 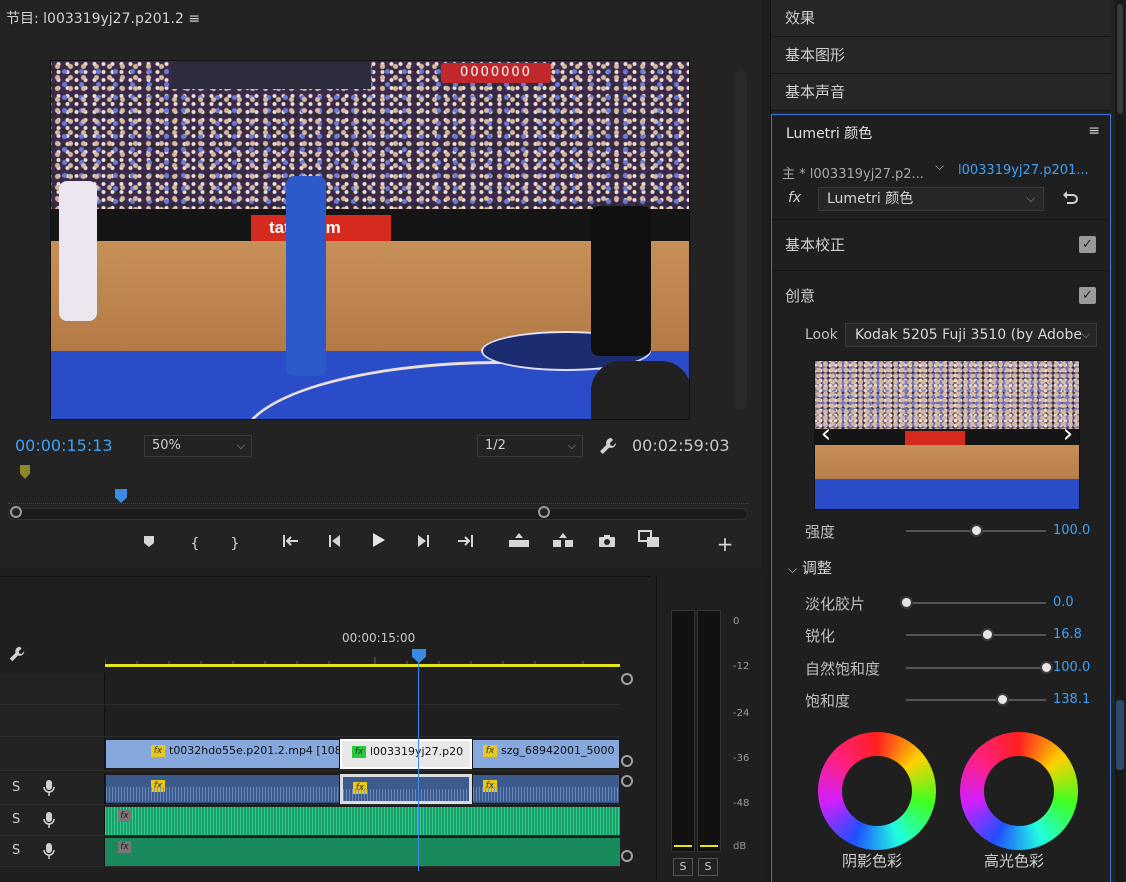 What do you see at coordinates (1067, 634) in the screenshot?
I see `slider-value: 16.8` at bounding box center [1067, 634].